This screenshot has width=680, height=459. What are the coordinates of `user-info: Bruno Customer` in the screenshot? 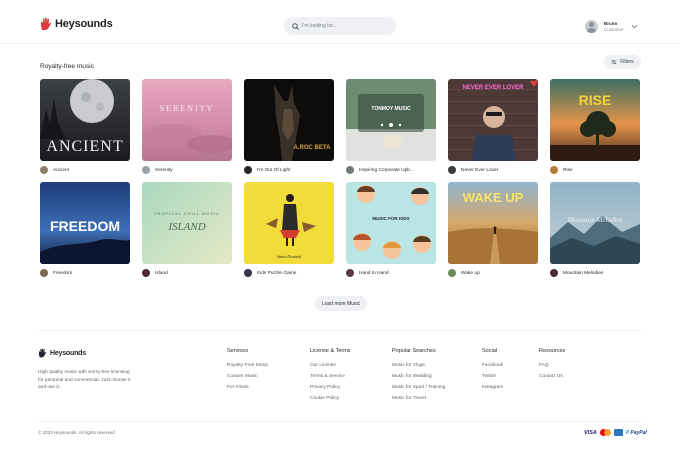 It's located at (614, 27).